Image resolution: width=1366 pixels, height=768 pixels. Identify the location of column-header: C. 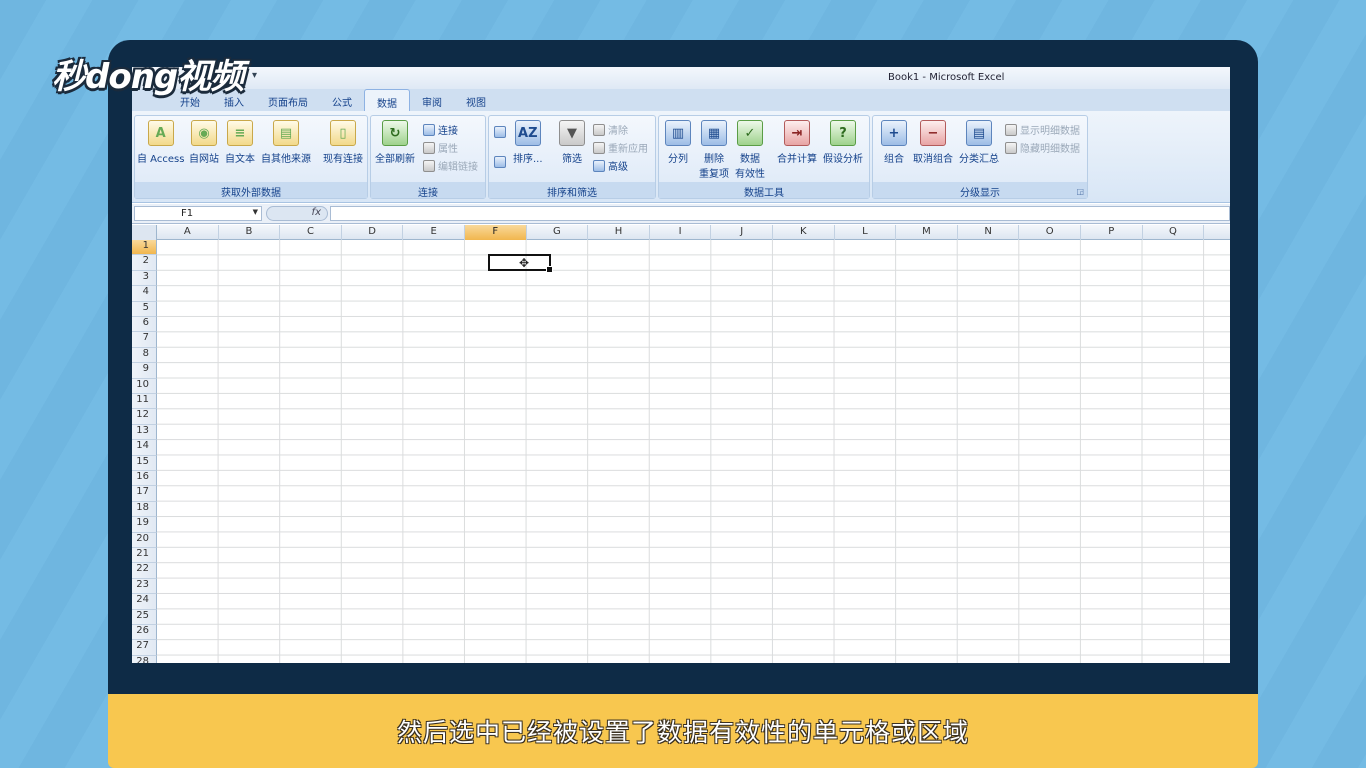
(311, 232).